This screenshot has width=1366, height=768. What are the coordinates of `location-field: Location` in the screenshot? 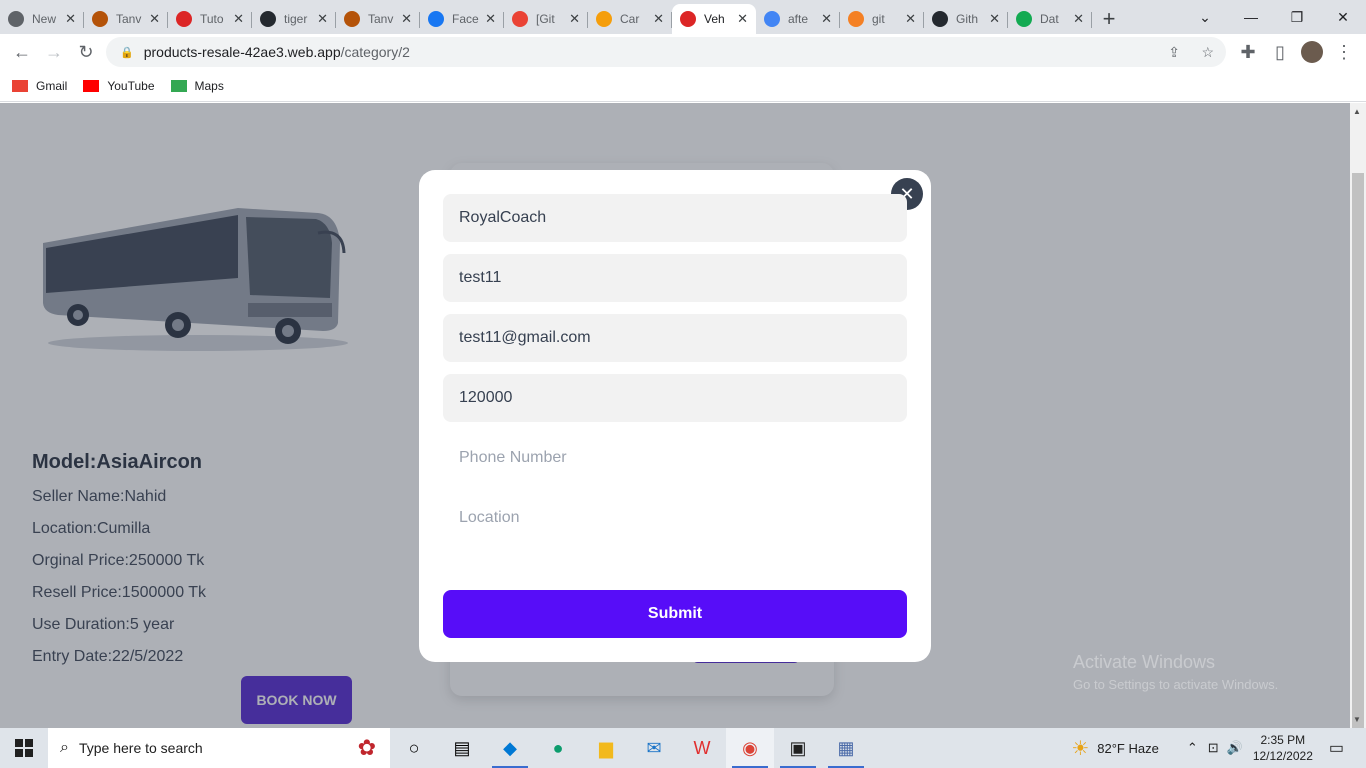 It's located at (675, 518).